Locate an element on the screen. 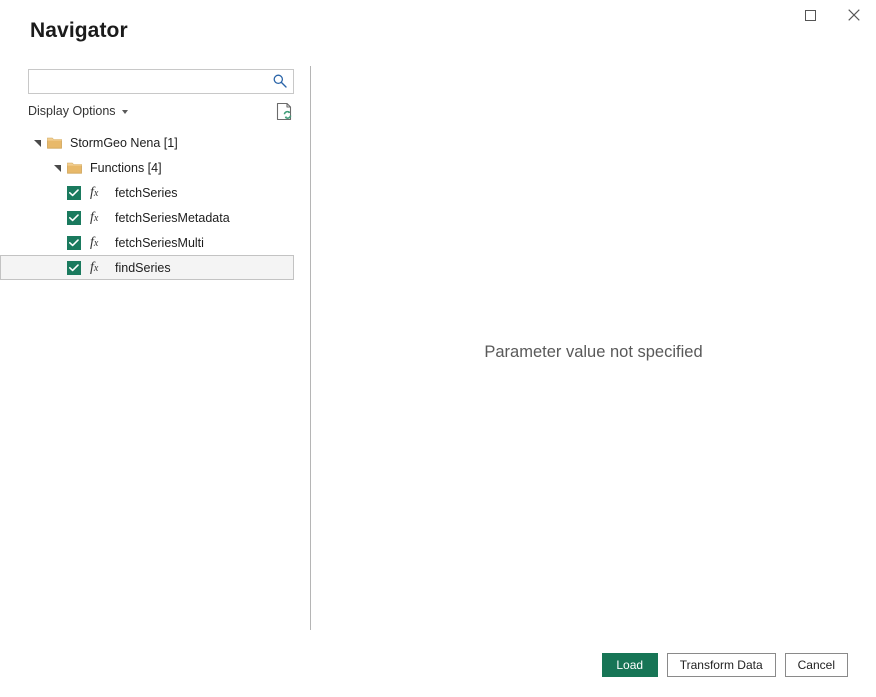 This screenshot has width=876, height=697. tree-item-label: fetchSeries is located at coordinates (146, 192).